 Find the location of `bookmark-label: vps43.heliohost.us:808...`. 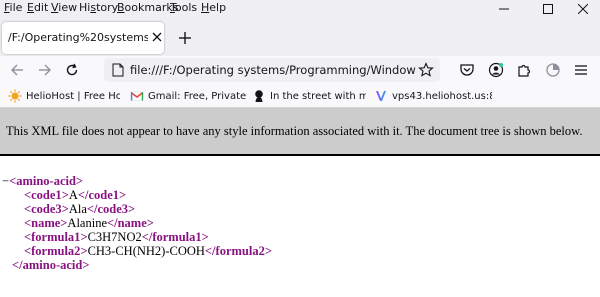

bookmark-label: vps43.heliohost.us:808... is located at coordinates (442, 96).